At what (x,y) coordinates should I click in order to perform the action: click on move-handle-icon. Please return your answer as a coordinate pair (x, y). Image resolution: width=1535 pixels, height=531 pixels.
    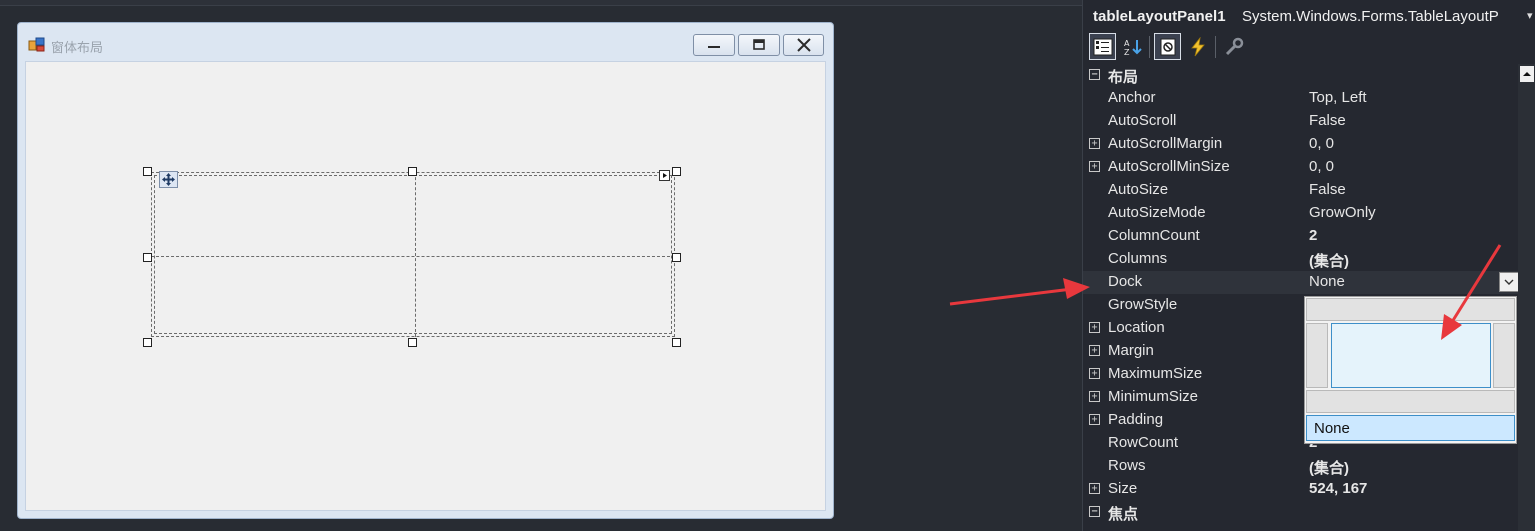
    Looking at the image, I should click on (168, 179).